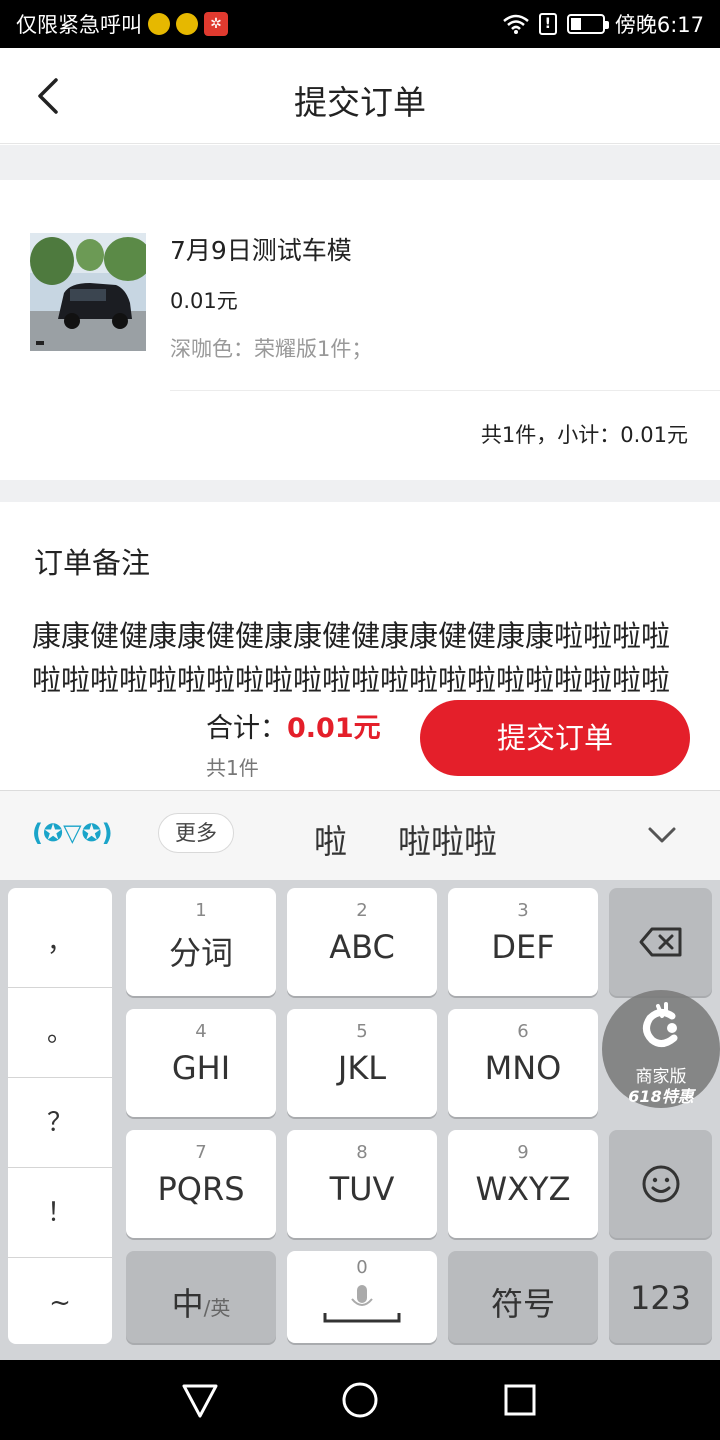 This screenshot has width=720, height=1440. Describe the element at coordinates (232, 768) in the screenshot. I see `total-count: 共1件` at that location.